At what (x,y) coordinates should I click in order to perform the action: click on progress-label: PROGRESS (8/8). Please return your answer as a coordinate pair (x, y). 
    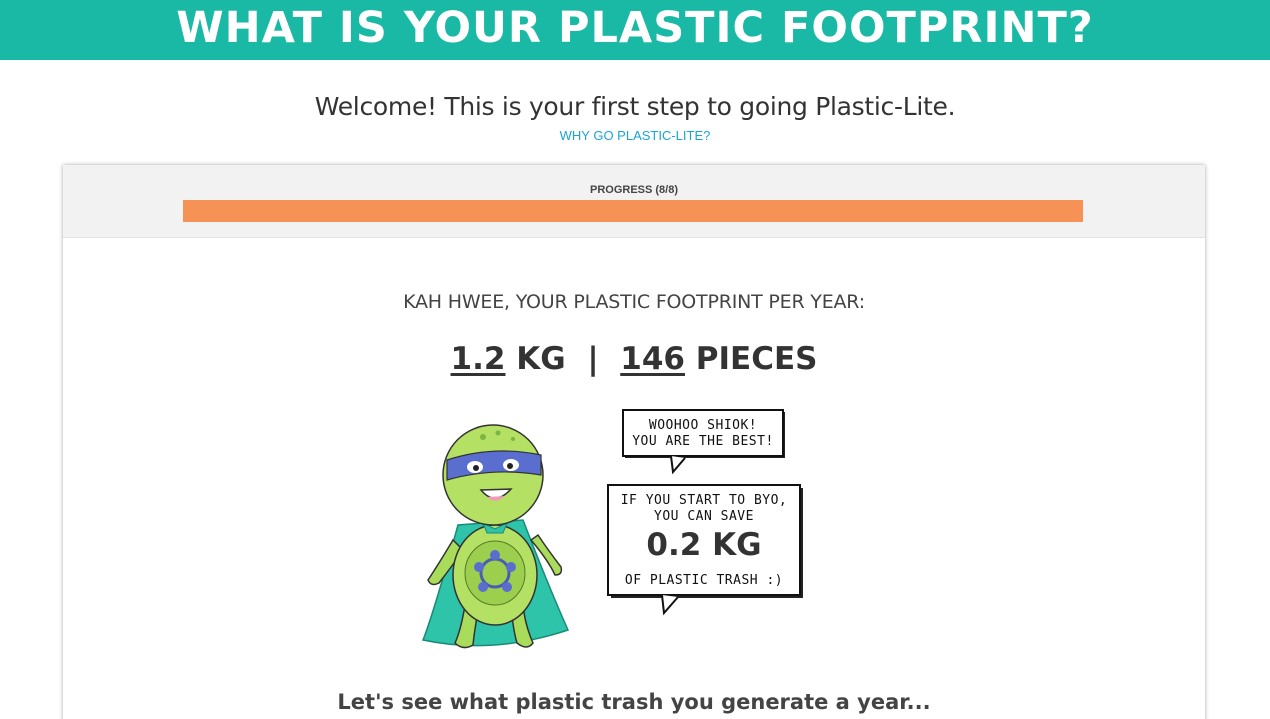
    Looking at the image, I should click on (634, 190).